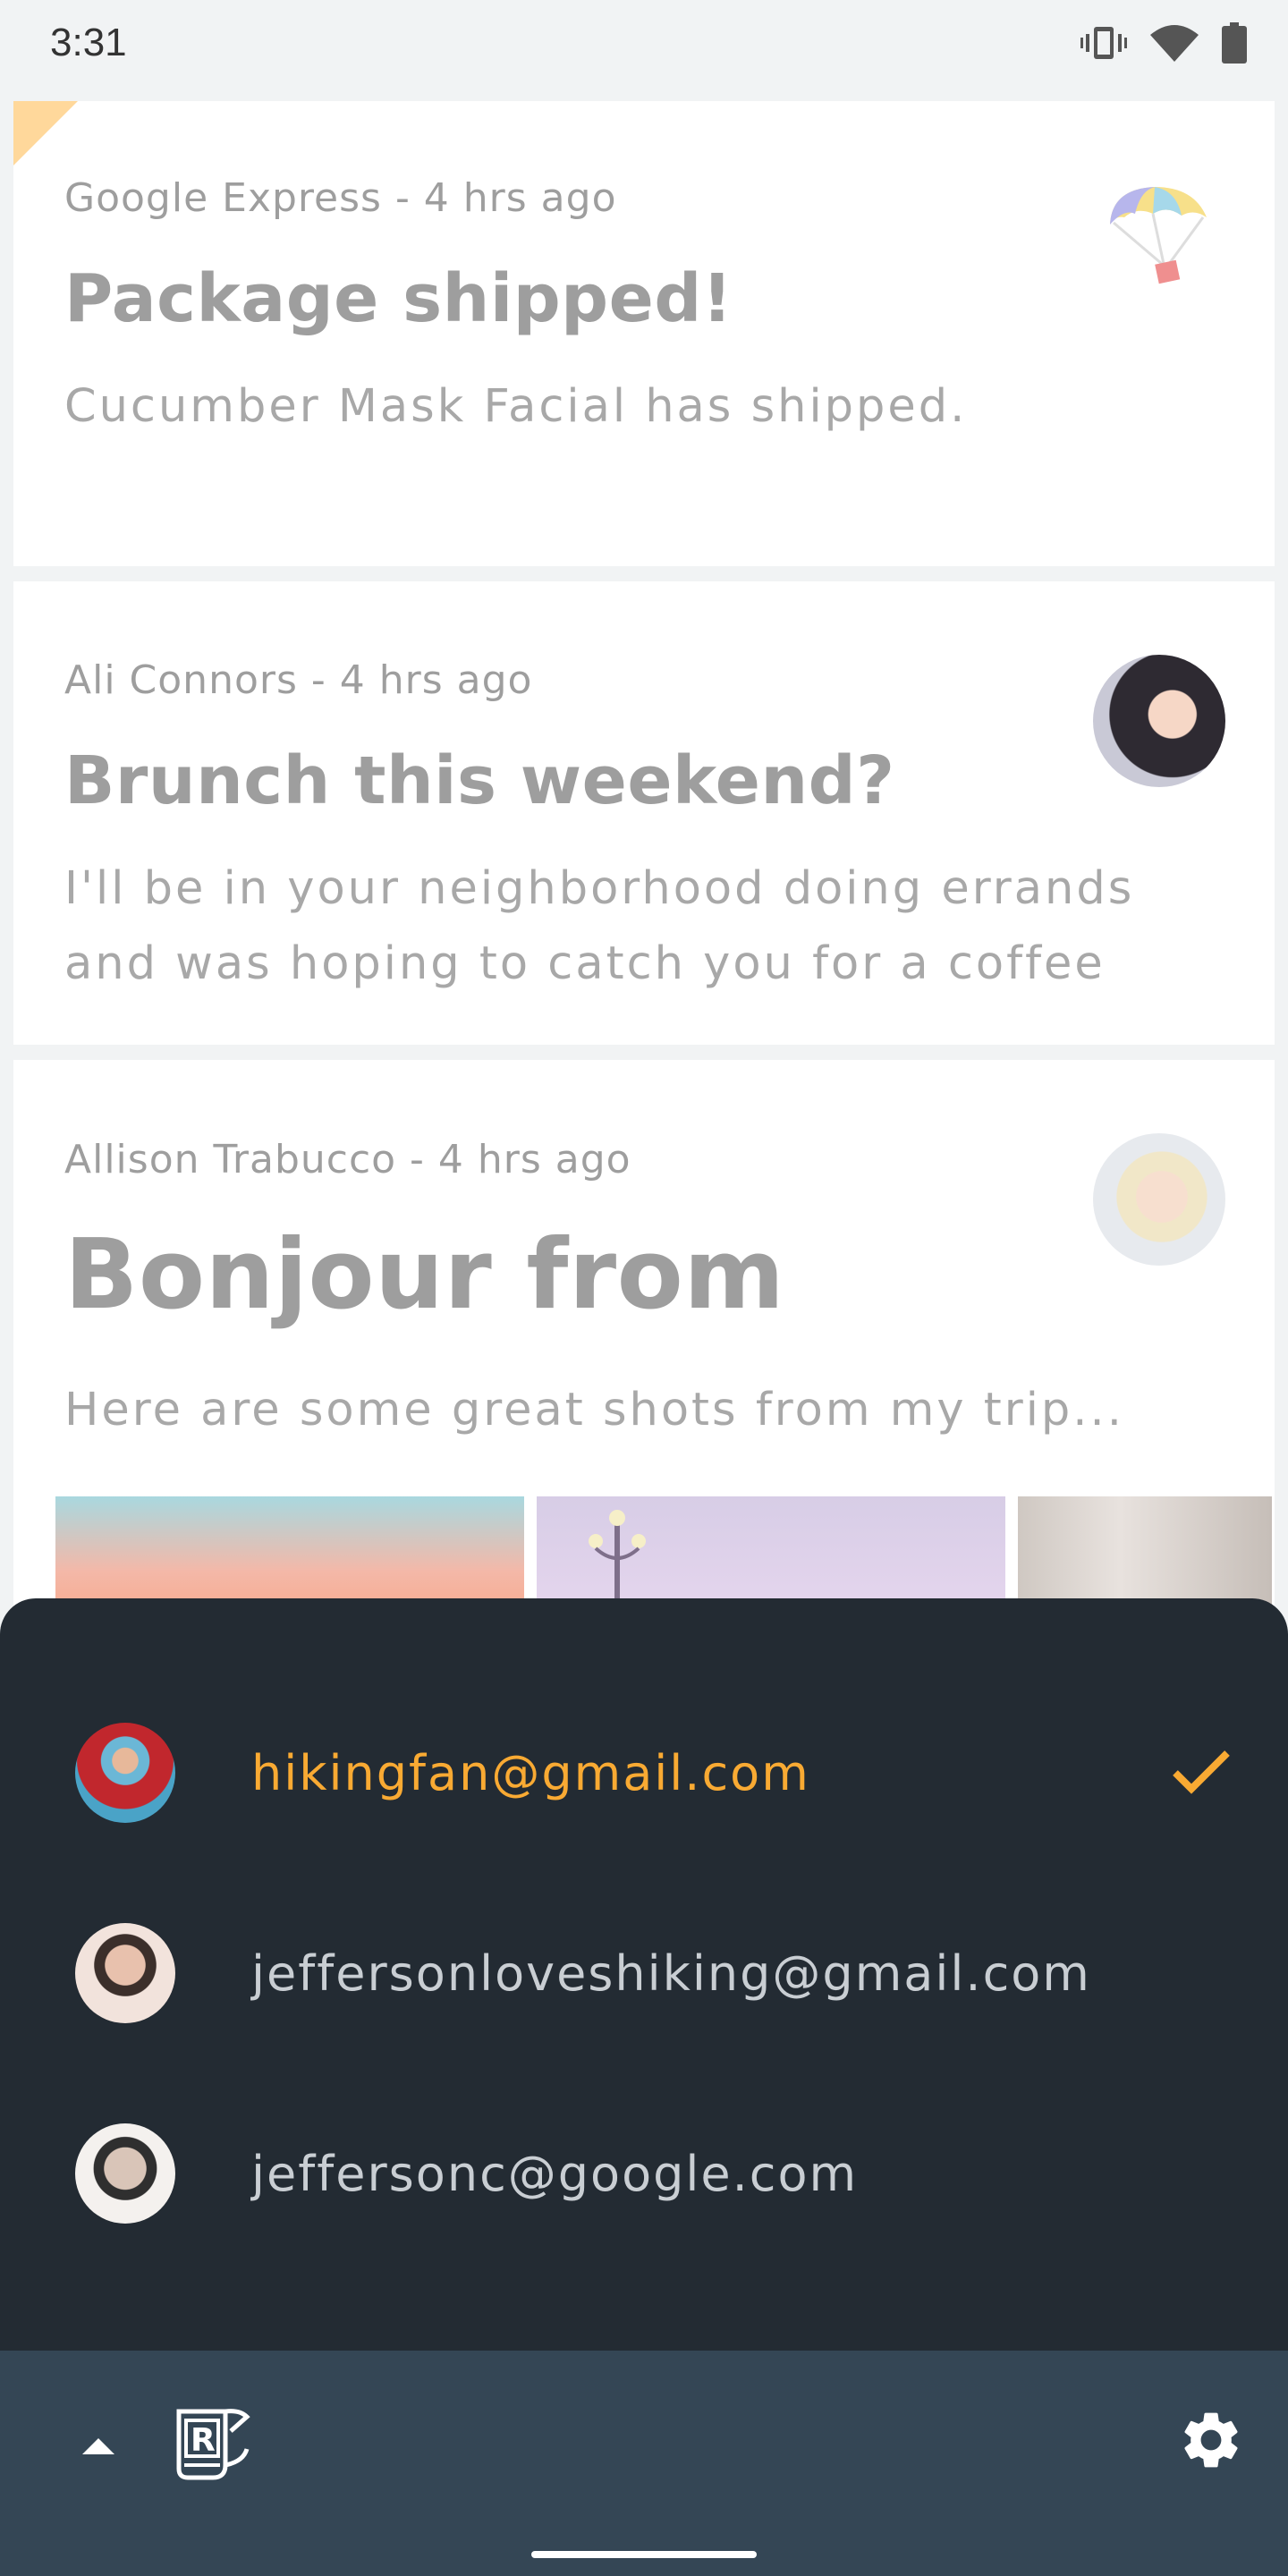 This screenshot has height=2576, width=1288. Describe the element at coordinates (1234, 43) in the screenshot. I see `battery-icon` at that location.